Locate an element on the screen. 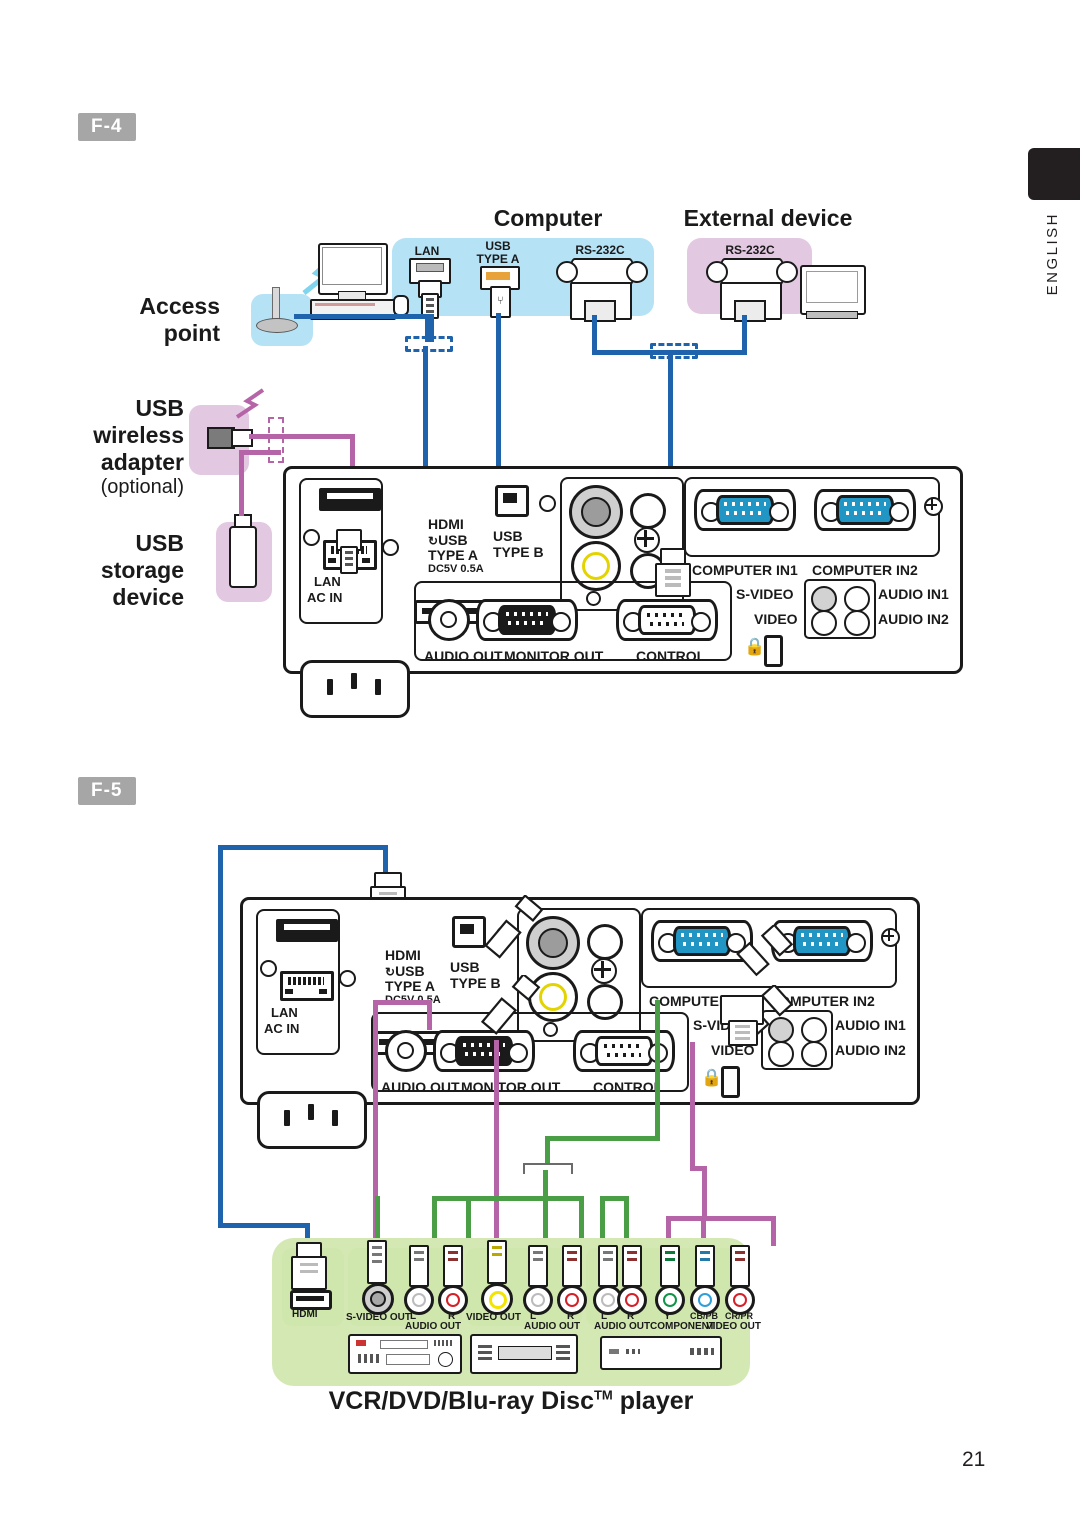 The image size is (1080, 1526). external-display-stand-icon is located at coordinates (832, 315).